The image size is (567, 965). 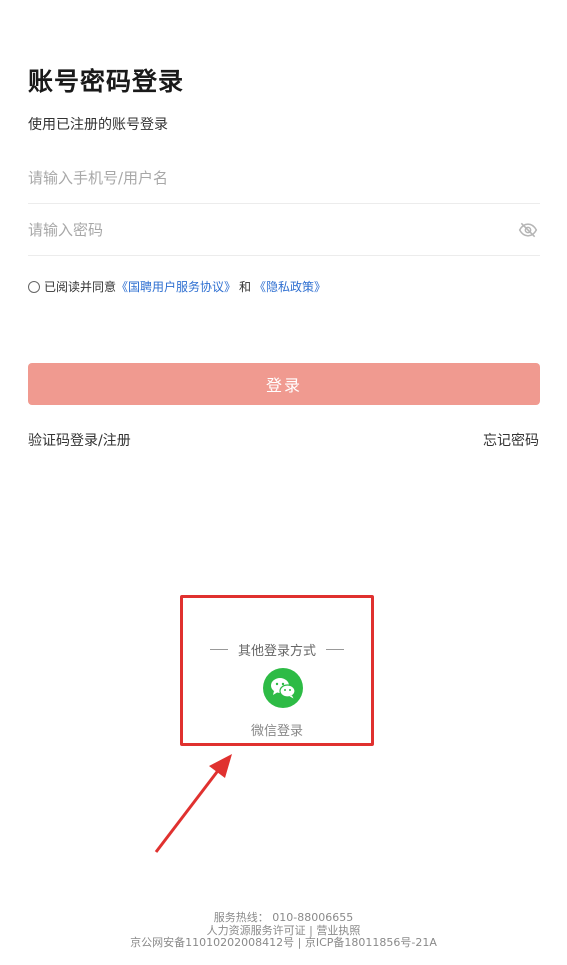 I want to click on phone-field-row, so click(x=284, y=178).